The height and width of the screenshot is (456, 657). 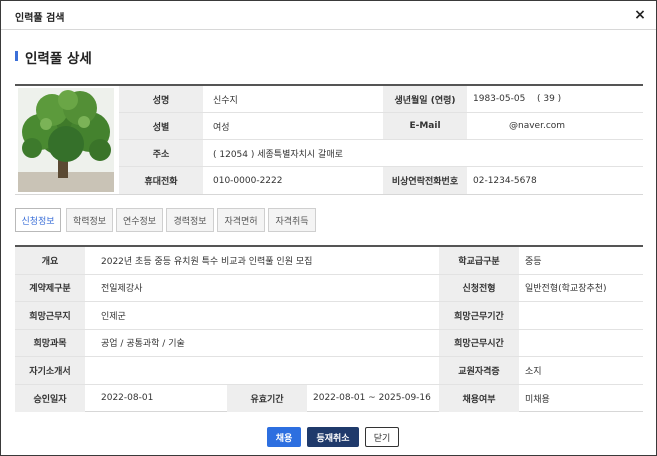 What do you see at coordinates (381, 153) in the screenshot?
I see `profile-row-address: 주소 ( 12054 ) 세종특별자치시 갈매로` at bounding box center [381, 153].